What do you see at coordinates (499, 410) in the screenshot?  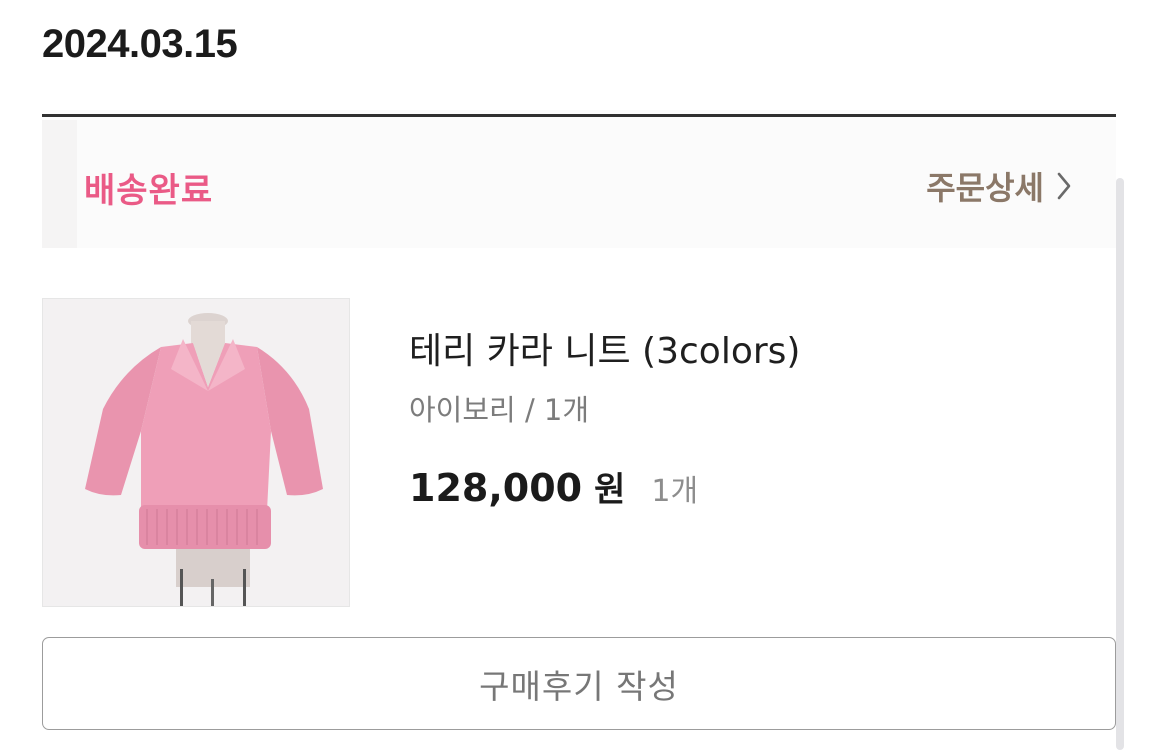 I see `product-option: 아이보리 / 1개` at bounding box center [499, 410].